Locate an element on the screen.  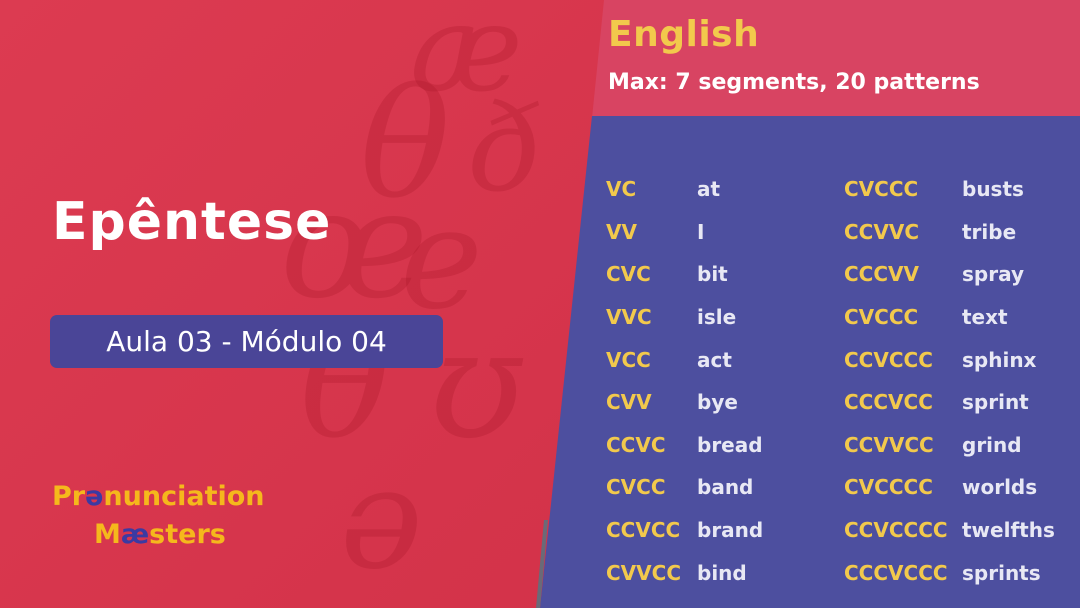
syllable-pattern: CVC is located at coordinates (628, 274).